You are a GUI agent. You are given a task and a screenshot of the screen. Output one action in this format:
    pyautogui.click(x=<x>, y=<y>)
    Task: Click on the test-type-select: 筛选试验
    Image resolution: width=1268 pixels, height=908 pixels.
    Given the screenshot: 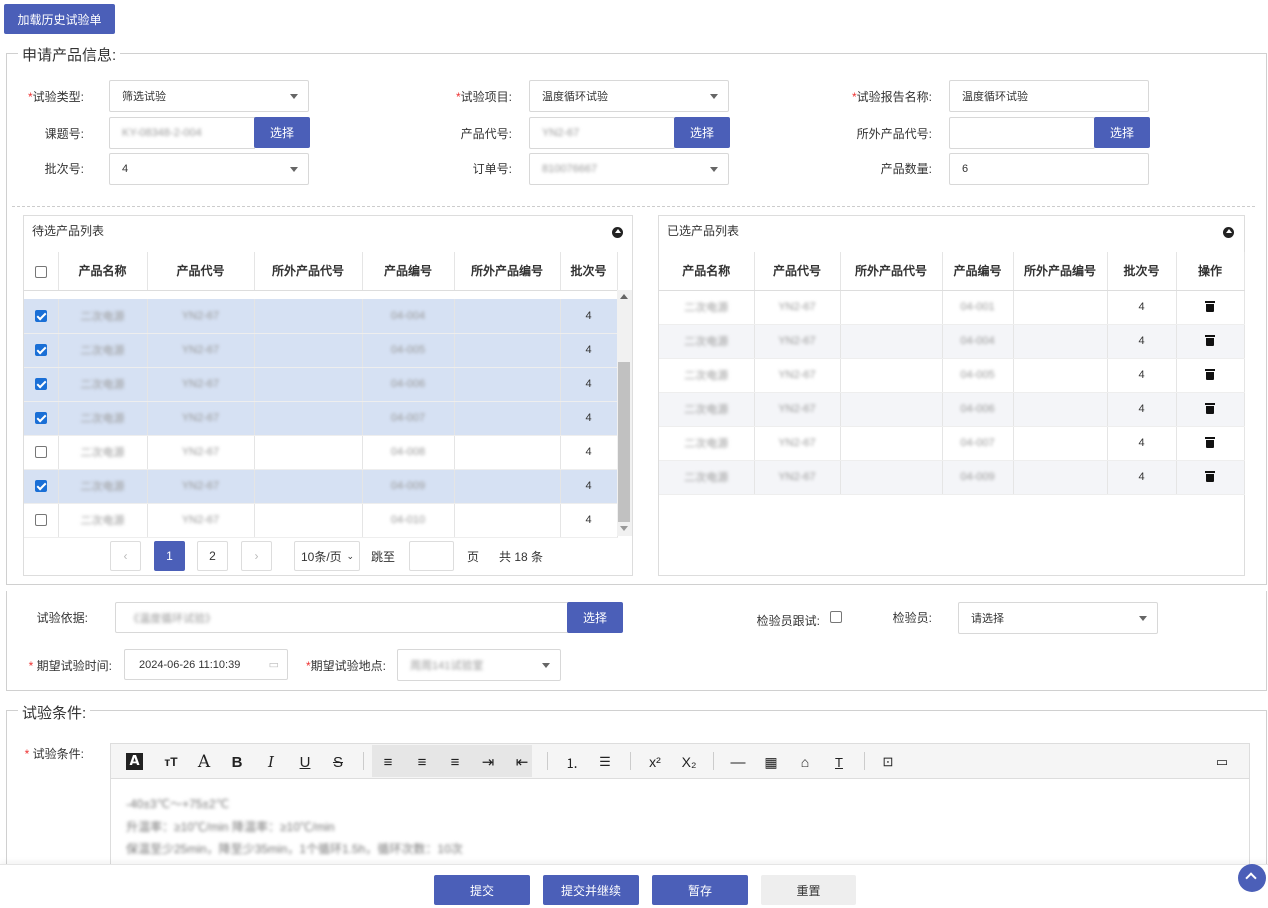 What is the action you would take?
    pyautogui.click(x=209, y=96)
    